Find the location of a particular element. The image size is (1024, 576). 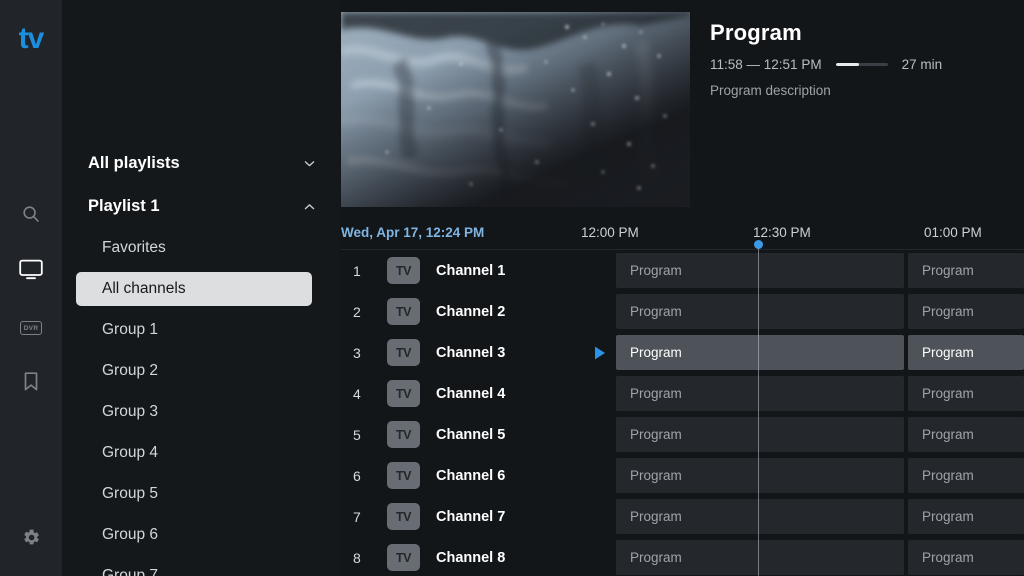

channel-name: Channel 6 is located at coordinates (471, 475).